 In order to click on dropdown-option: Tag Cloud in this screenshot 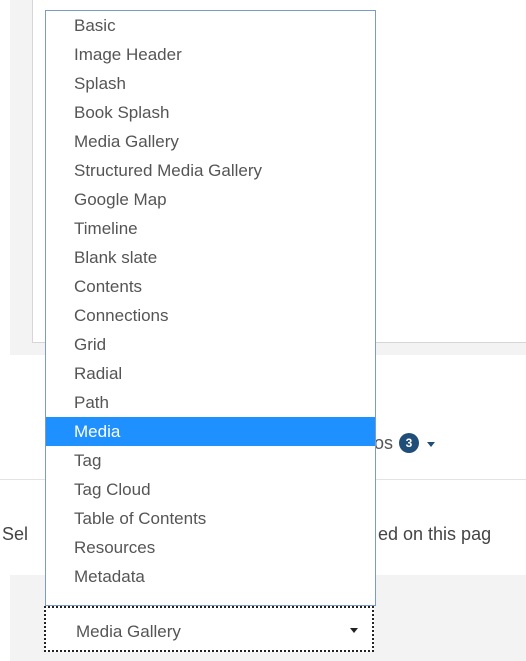, I will do `click(210, 489)`.